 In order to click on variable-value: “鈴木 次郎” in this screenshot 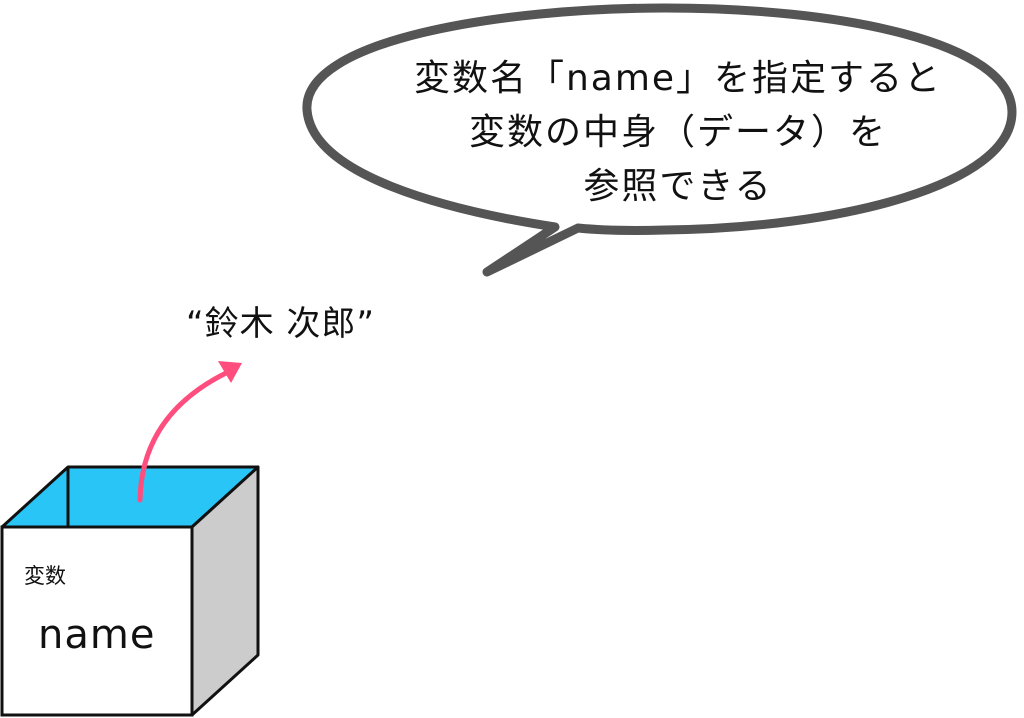, I will do `click(281, 324)`.